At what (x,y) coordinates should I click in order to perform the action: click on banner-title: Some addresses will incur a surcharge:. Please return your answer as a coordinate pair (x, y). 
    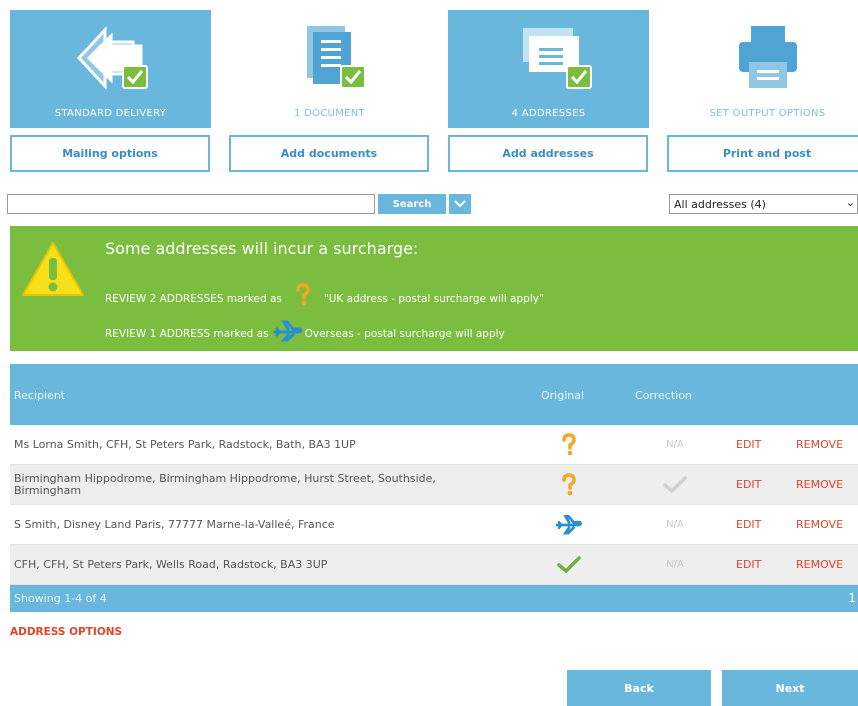
    Looking at the image, I should click on (262, 248).